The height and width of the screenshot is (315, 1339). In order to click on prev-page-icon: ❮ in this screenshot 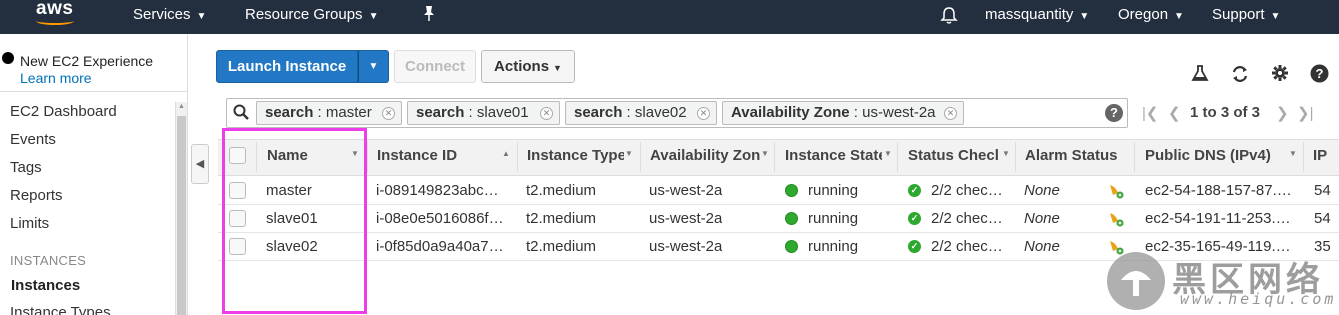, I will do `click(1174, 113)`.